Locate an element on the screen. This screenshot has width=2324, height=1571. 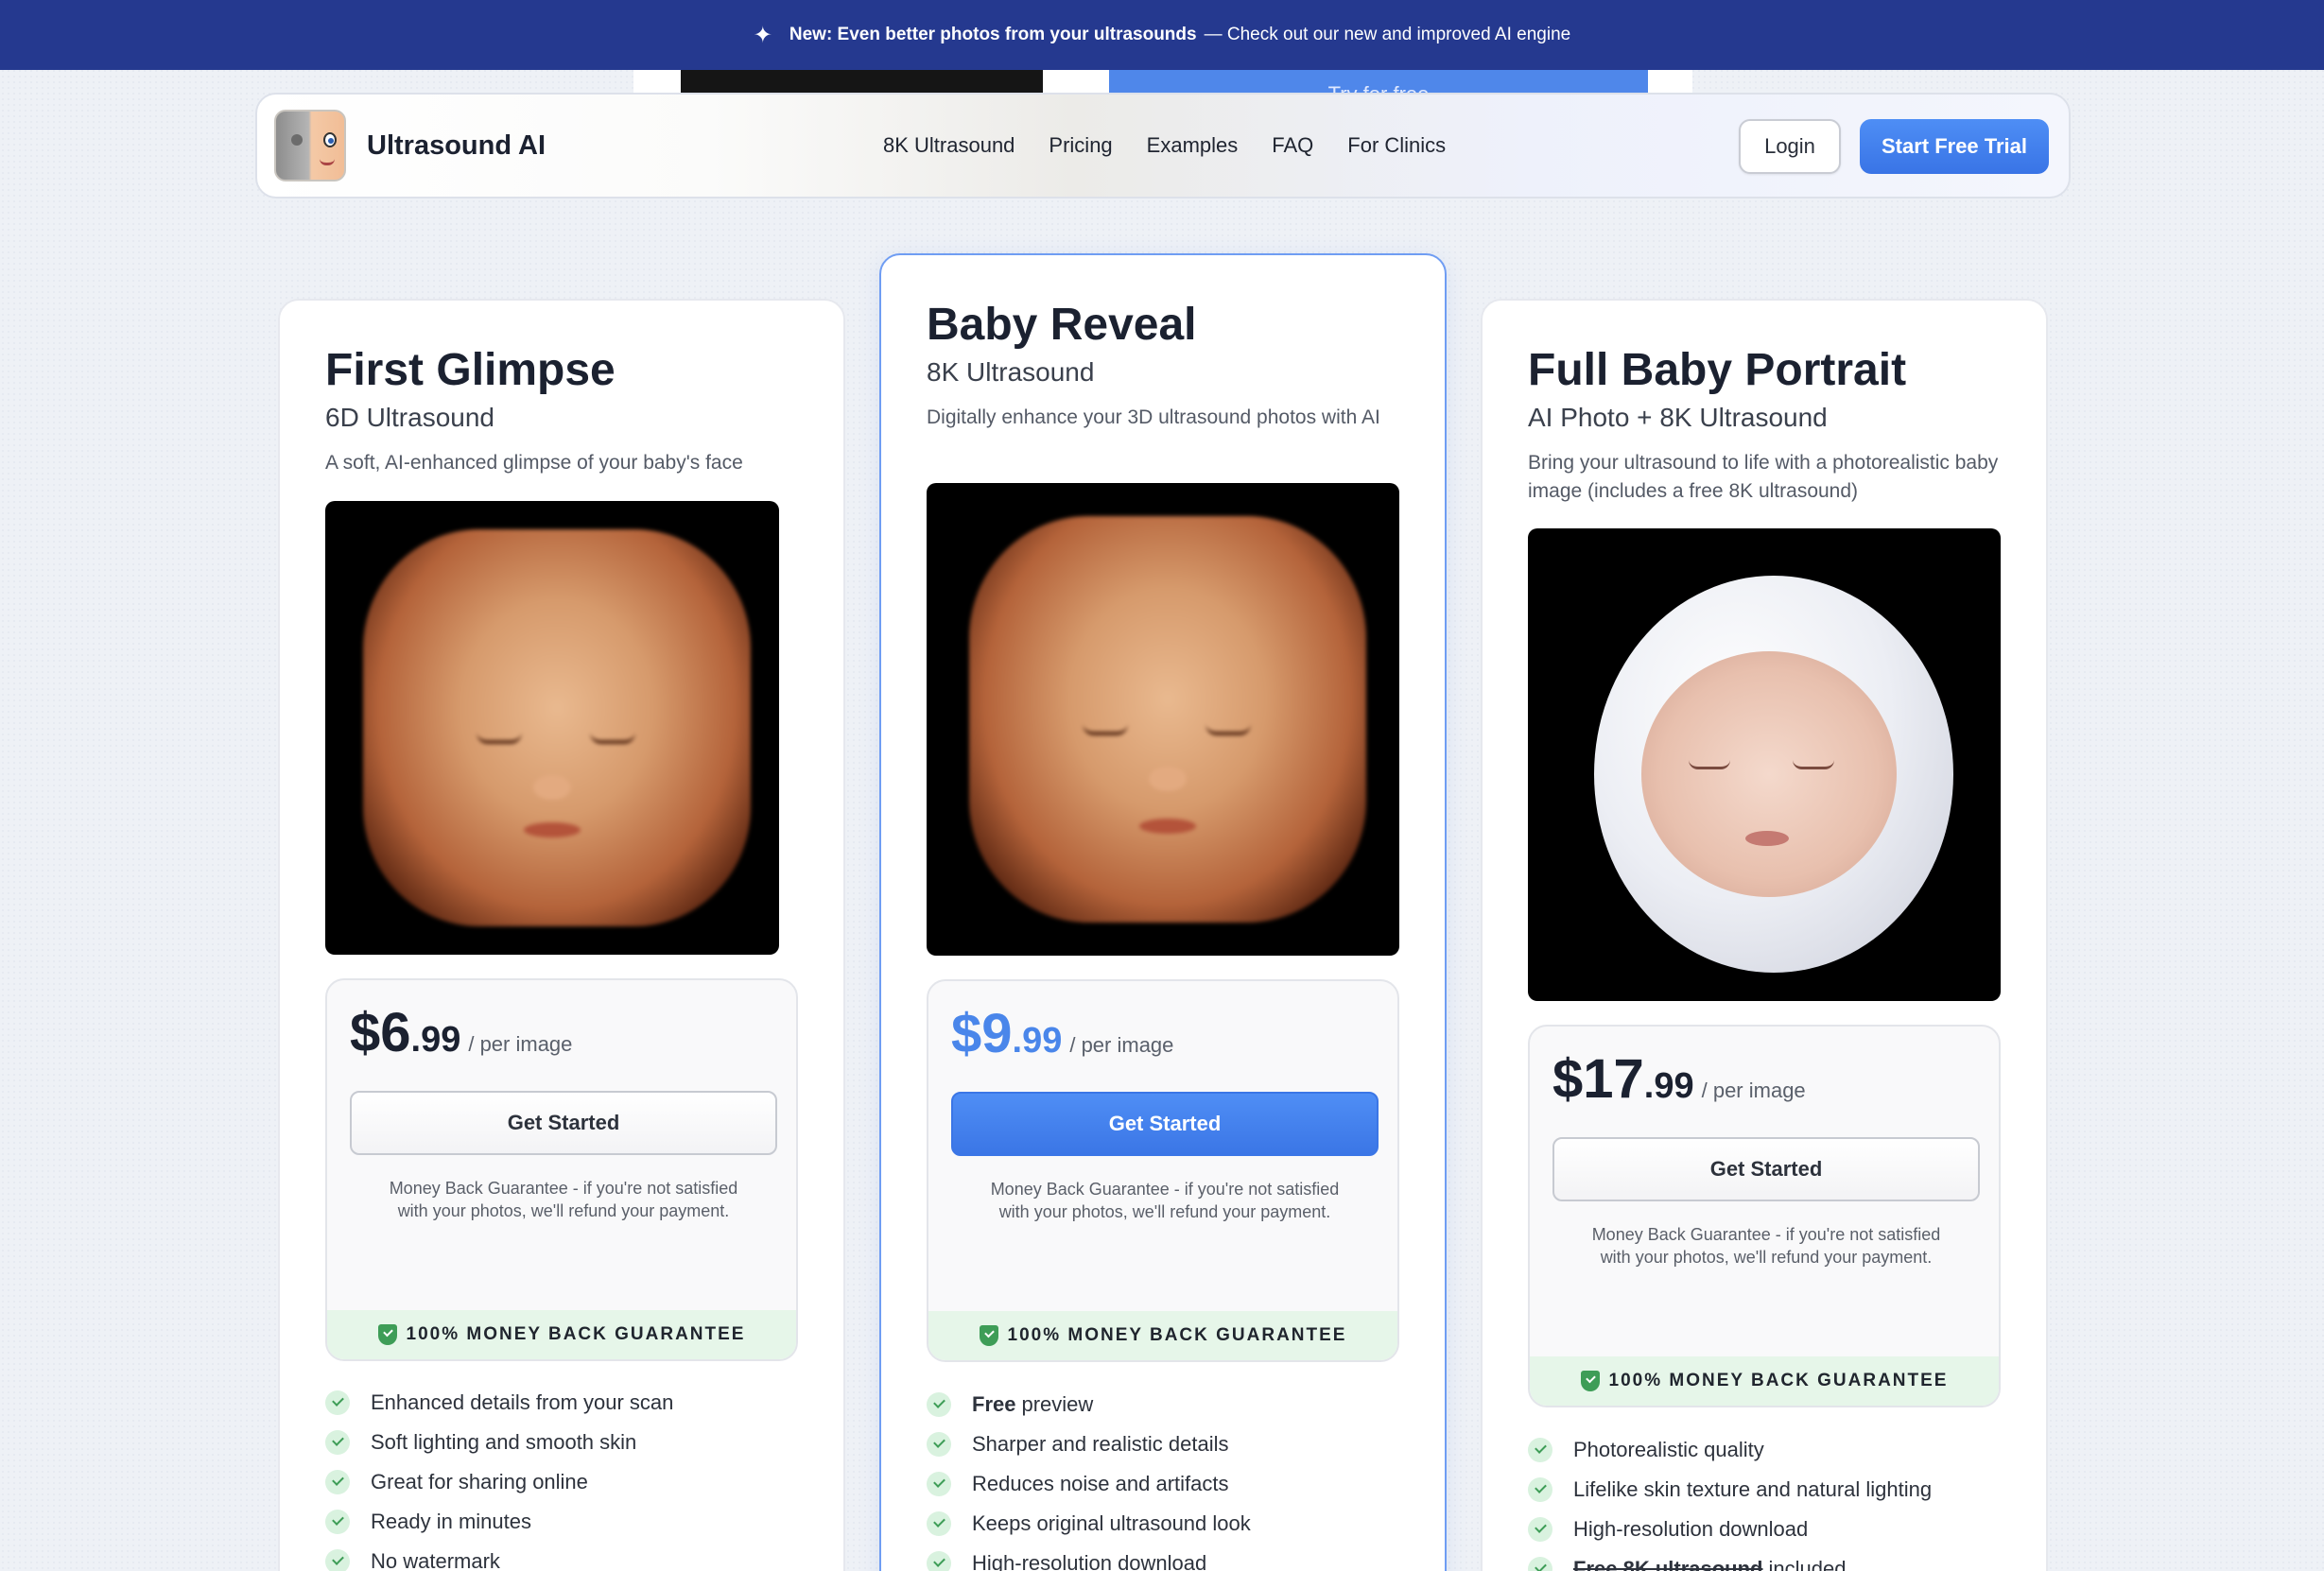
list-item: Keeps original ultrasound look is located at coordinates (1089, 1524).